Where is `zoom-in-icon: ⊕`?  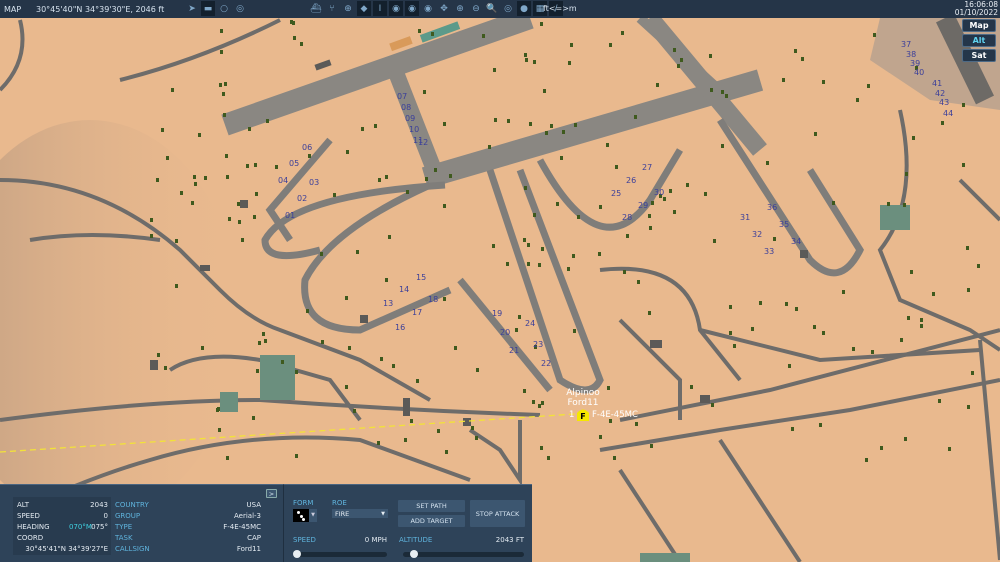 zoom-in-icon: ⊕ is located at coordinates (460, 8).